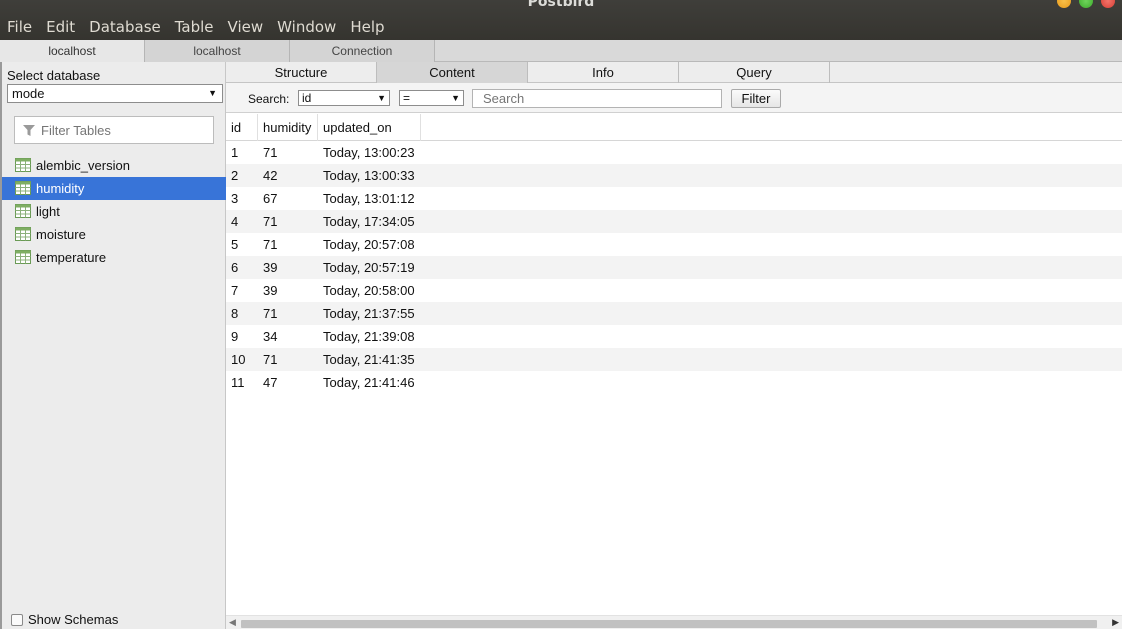 Image resolution: width=1122 pixels, height=629 pixels. What do you see at coordinates (674, 244) in the screenshot?
I see `table-row: 5 71 Today, 20:57:08` at bounding box center [674, 244].